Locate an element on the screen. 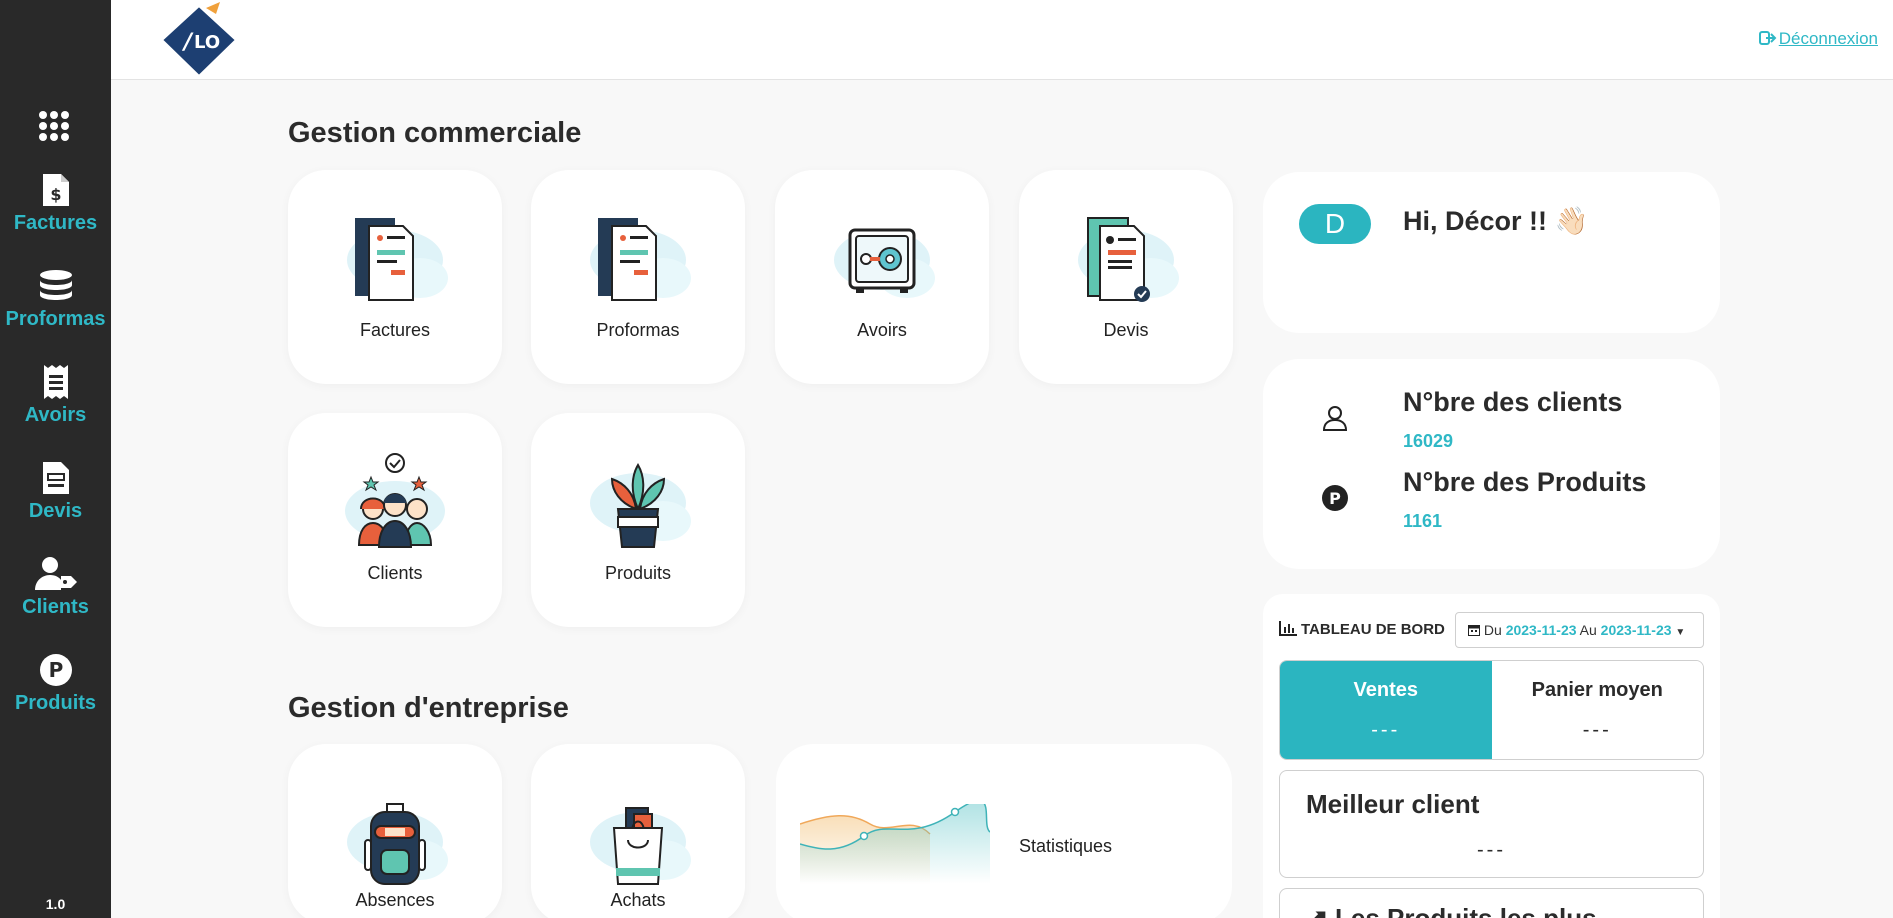 This screenshot has height=918, width=1893. tile-label: Absences is located at coordinates (395, 900).